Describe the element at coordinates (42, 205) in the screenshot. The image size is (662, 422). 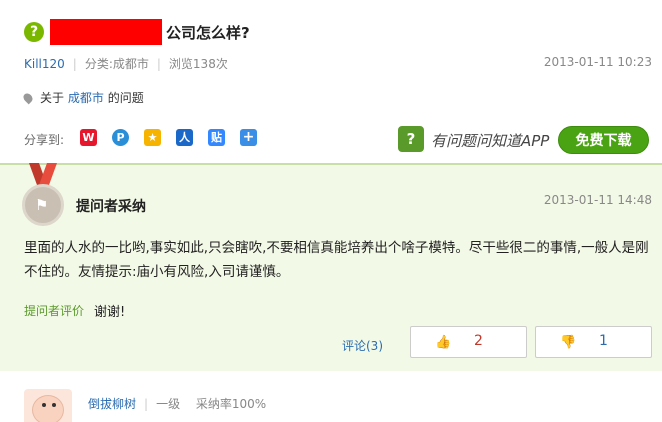
I see `flag-icon: ⚑` at that location.